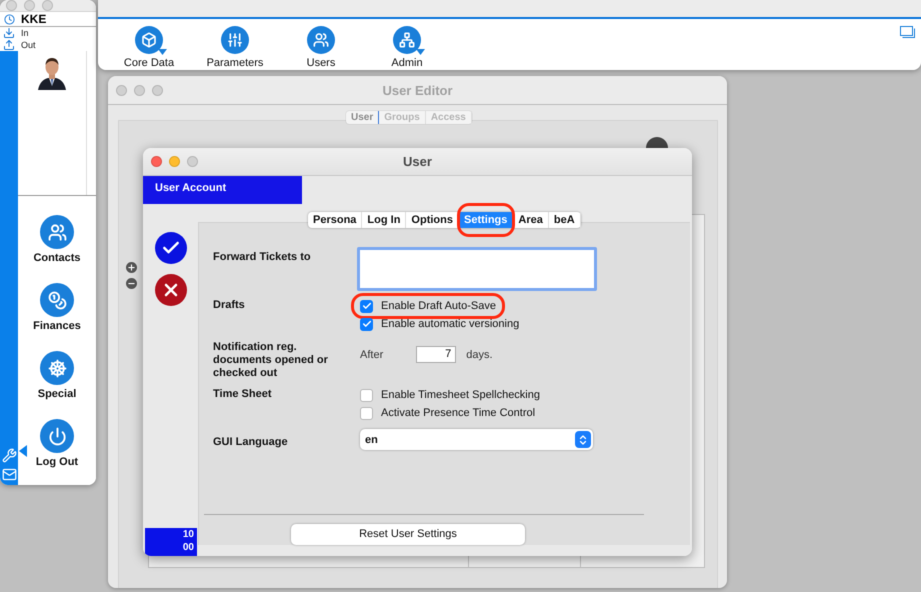 Image resolution: width=921 pixels, height=592 pixels. Describe the element at coordinates (171, 542) in the screenshot. I see `counter-label: 10 00` at that location.